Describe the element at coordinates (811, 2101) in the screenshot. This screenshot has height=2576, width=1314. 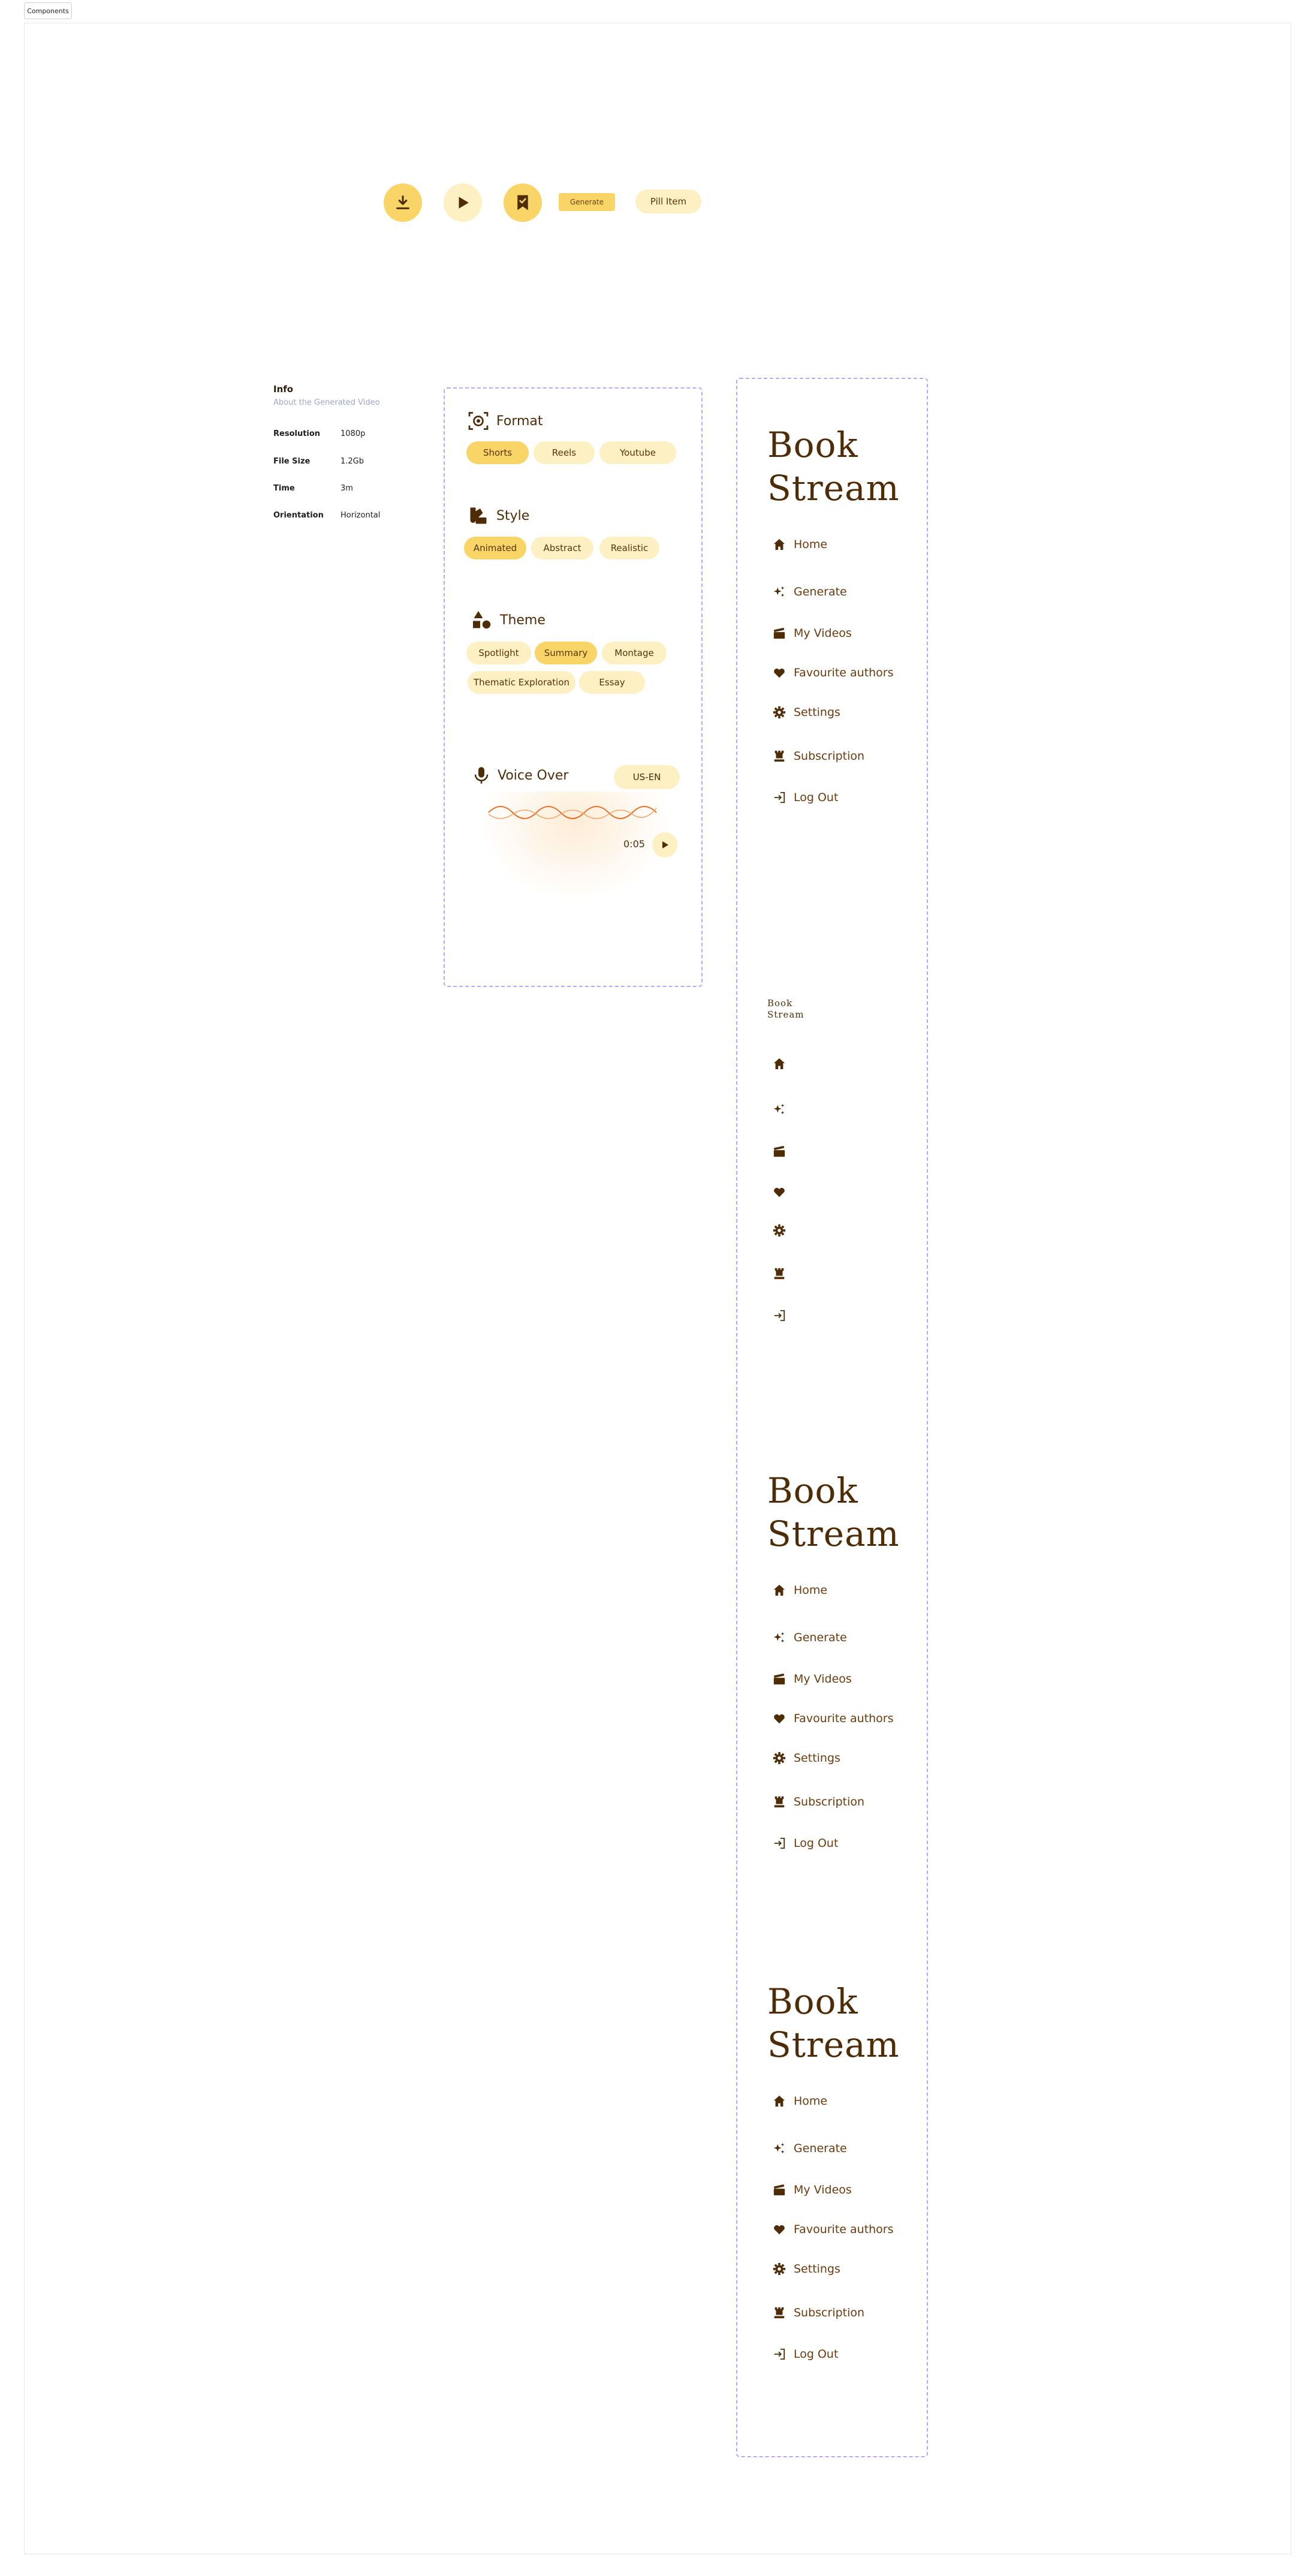
I see `sidebar-item-label: Home` at that location.